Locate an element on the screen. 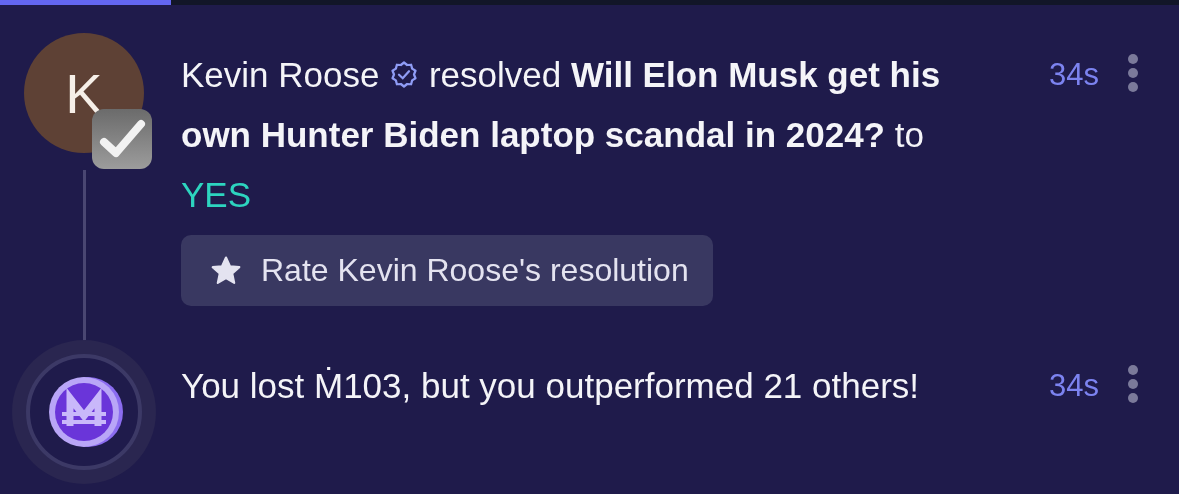  notification-text: You lost Ṁ103, but you outperformed 21 others! is located at coordinates (551, 386).